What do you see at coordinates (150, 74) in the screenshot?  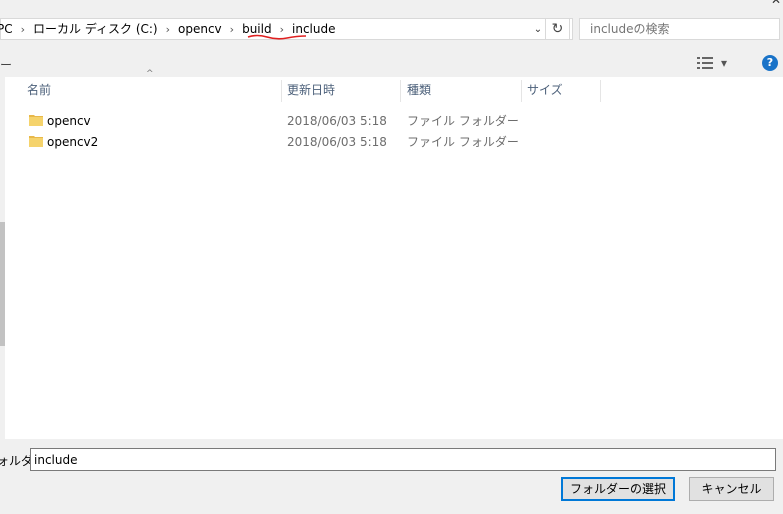 I see `sort-ascending-icon: ^` at bounding box center [150, 74].